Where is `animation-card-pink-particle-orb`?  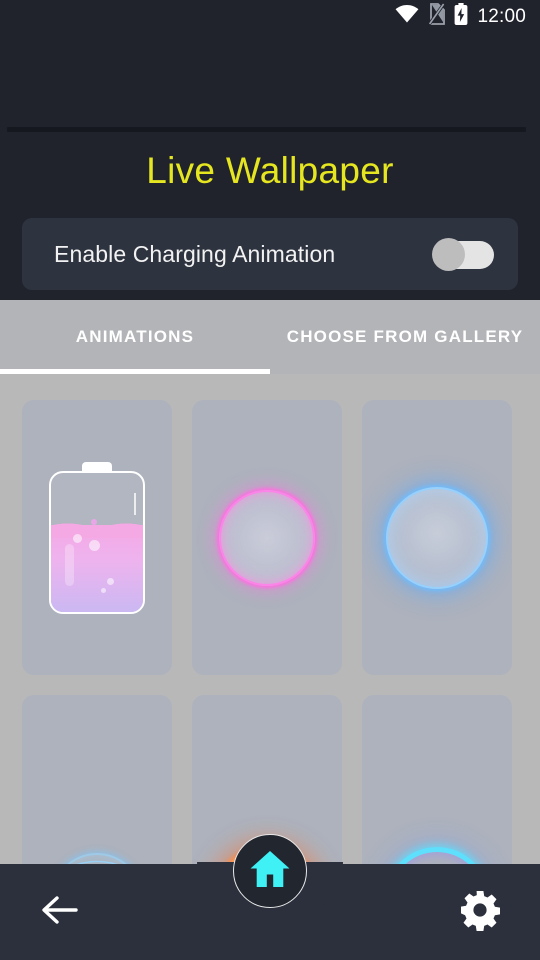 animation-card-pink-particle-orb is located at coordinates (267, 537).